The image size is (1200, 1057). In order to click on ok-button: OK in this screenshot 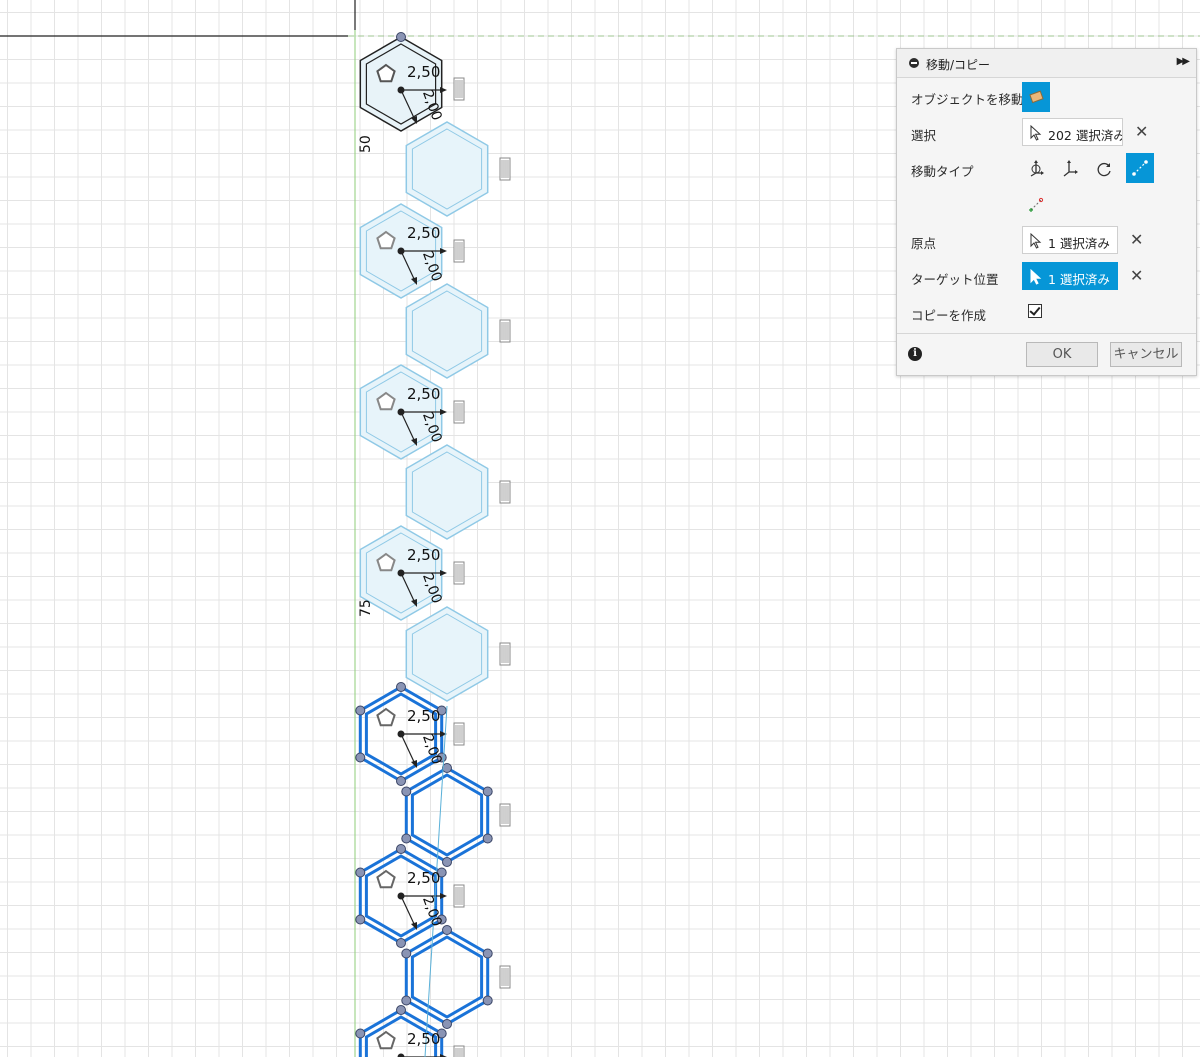, I will do `click(1062, 354)`.